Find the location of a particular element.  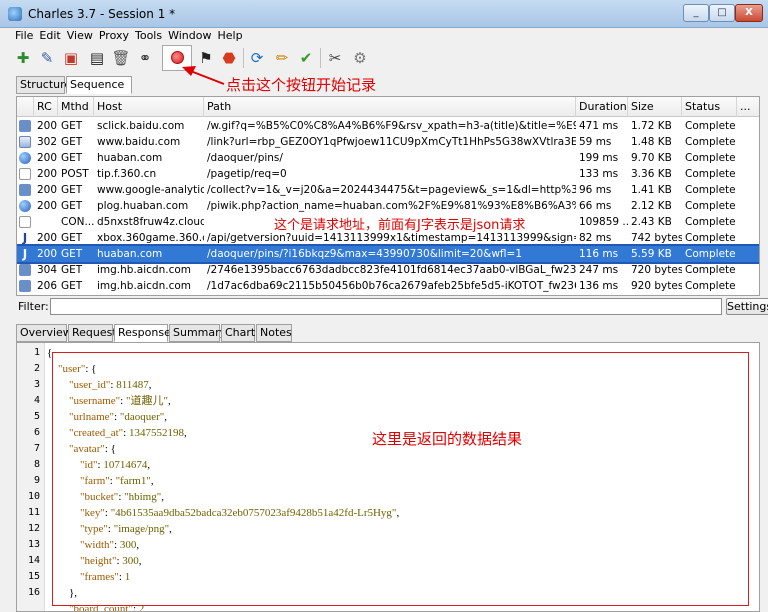

binoculars-icon: ⚭ is located at coordinates (145, 58).